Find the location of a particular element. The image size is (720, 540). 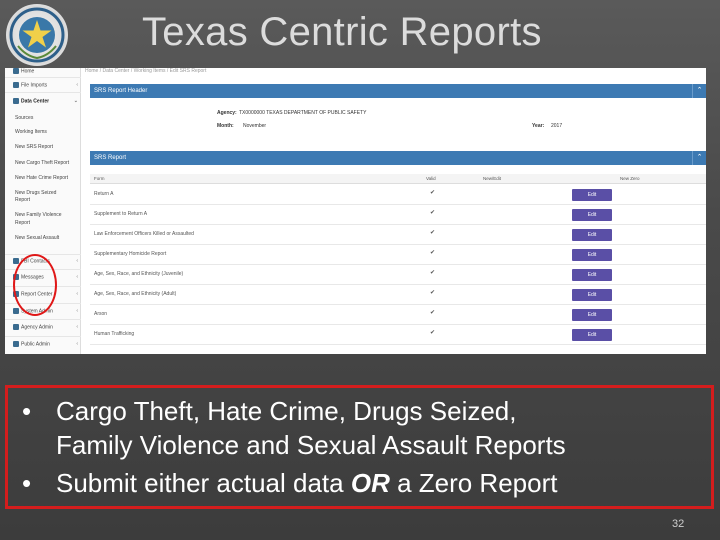

sidebar-item-family-violence-report: Report is located at coordinates (43, 223).